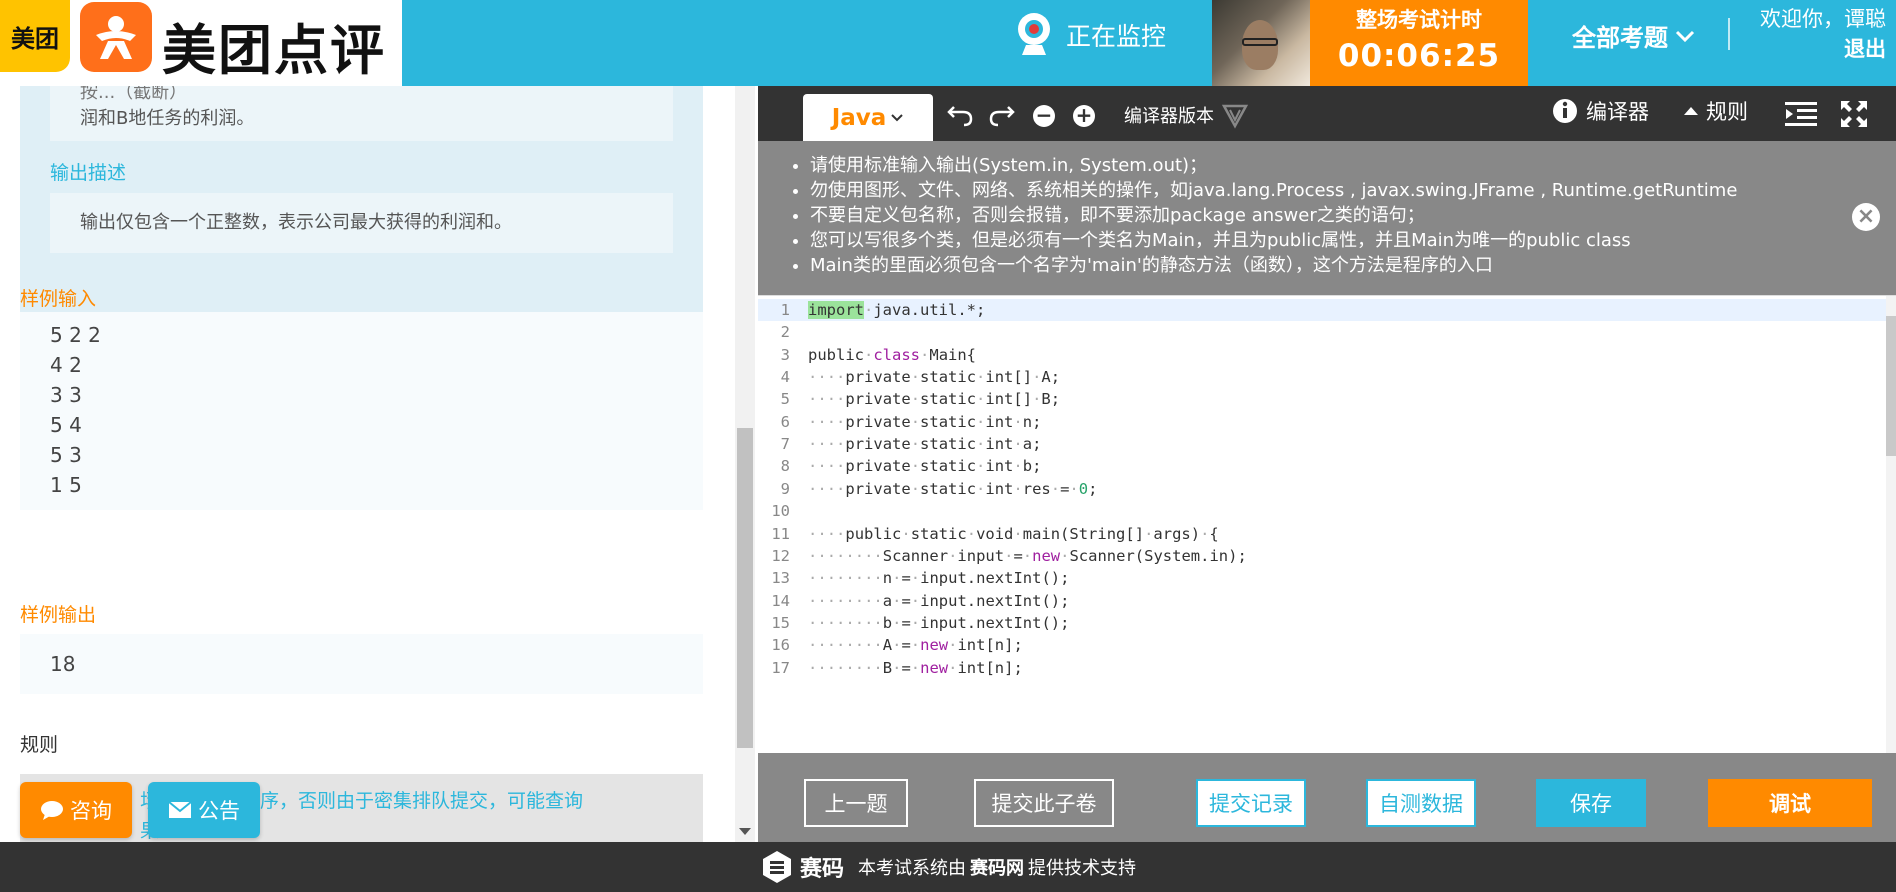  I want to click on timer-label: 整场考试计时, so click(1419, 20).